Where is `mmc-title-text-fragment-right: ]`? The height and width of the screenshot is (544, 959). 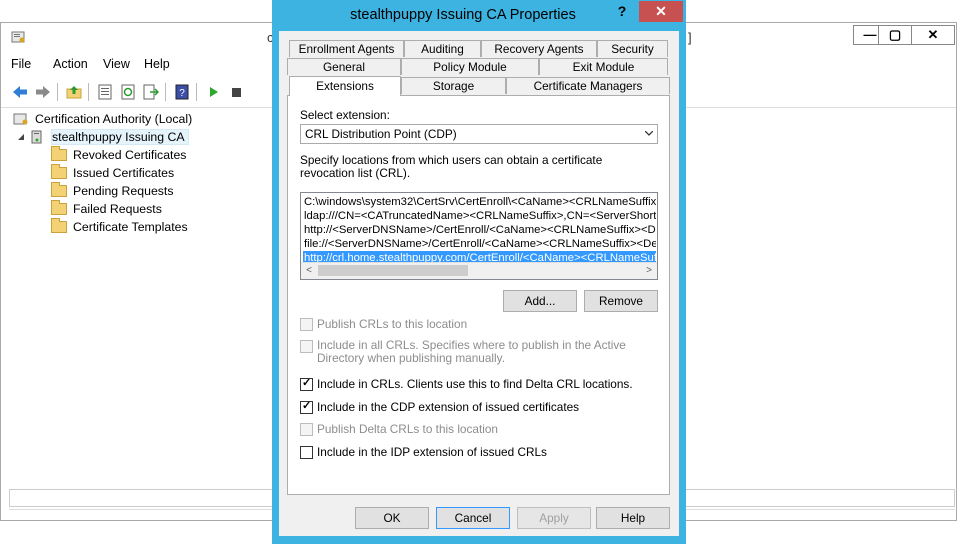 mmc-title-text-fragment-right: ] is located at coordinates (690, 37).